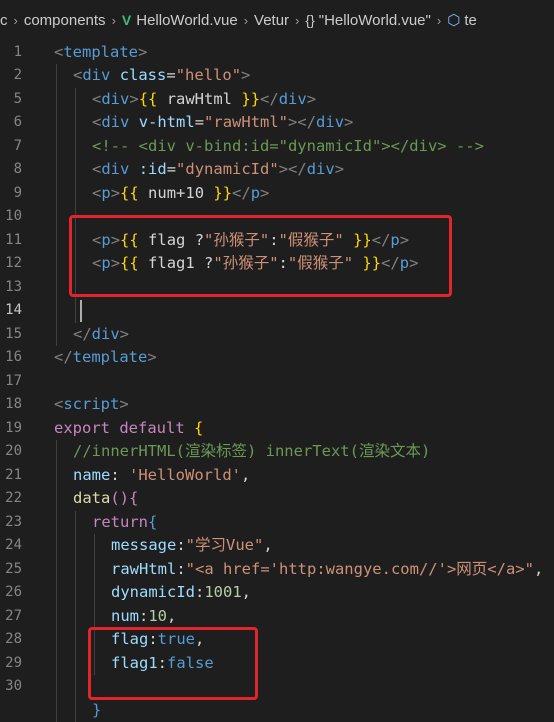  Describe the element at coordinates (129, 193) in the screenshot. I see `code-token: {{` at that location.